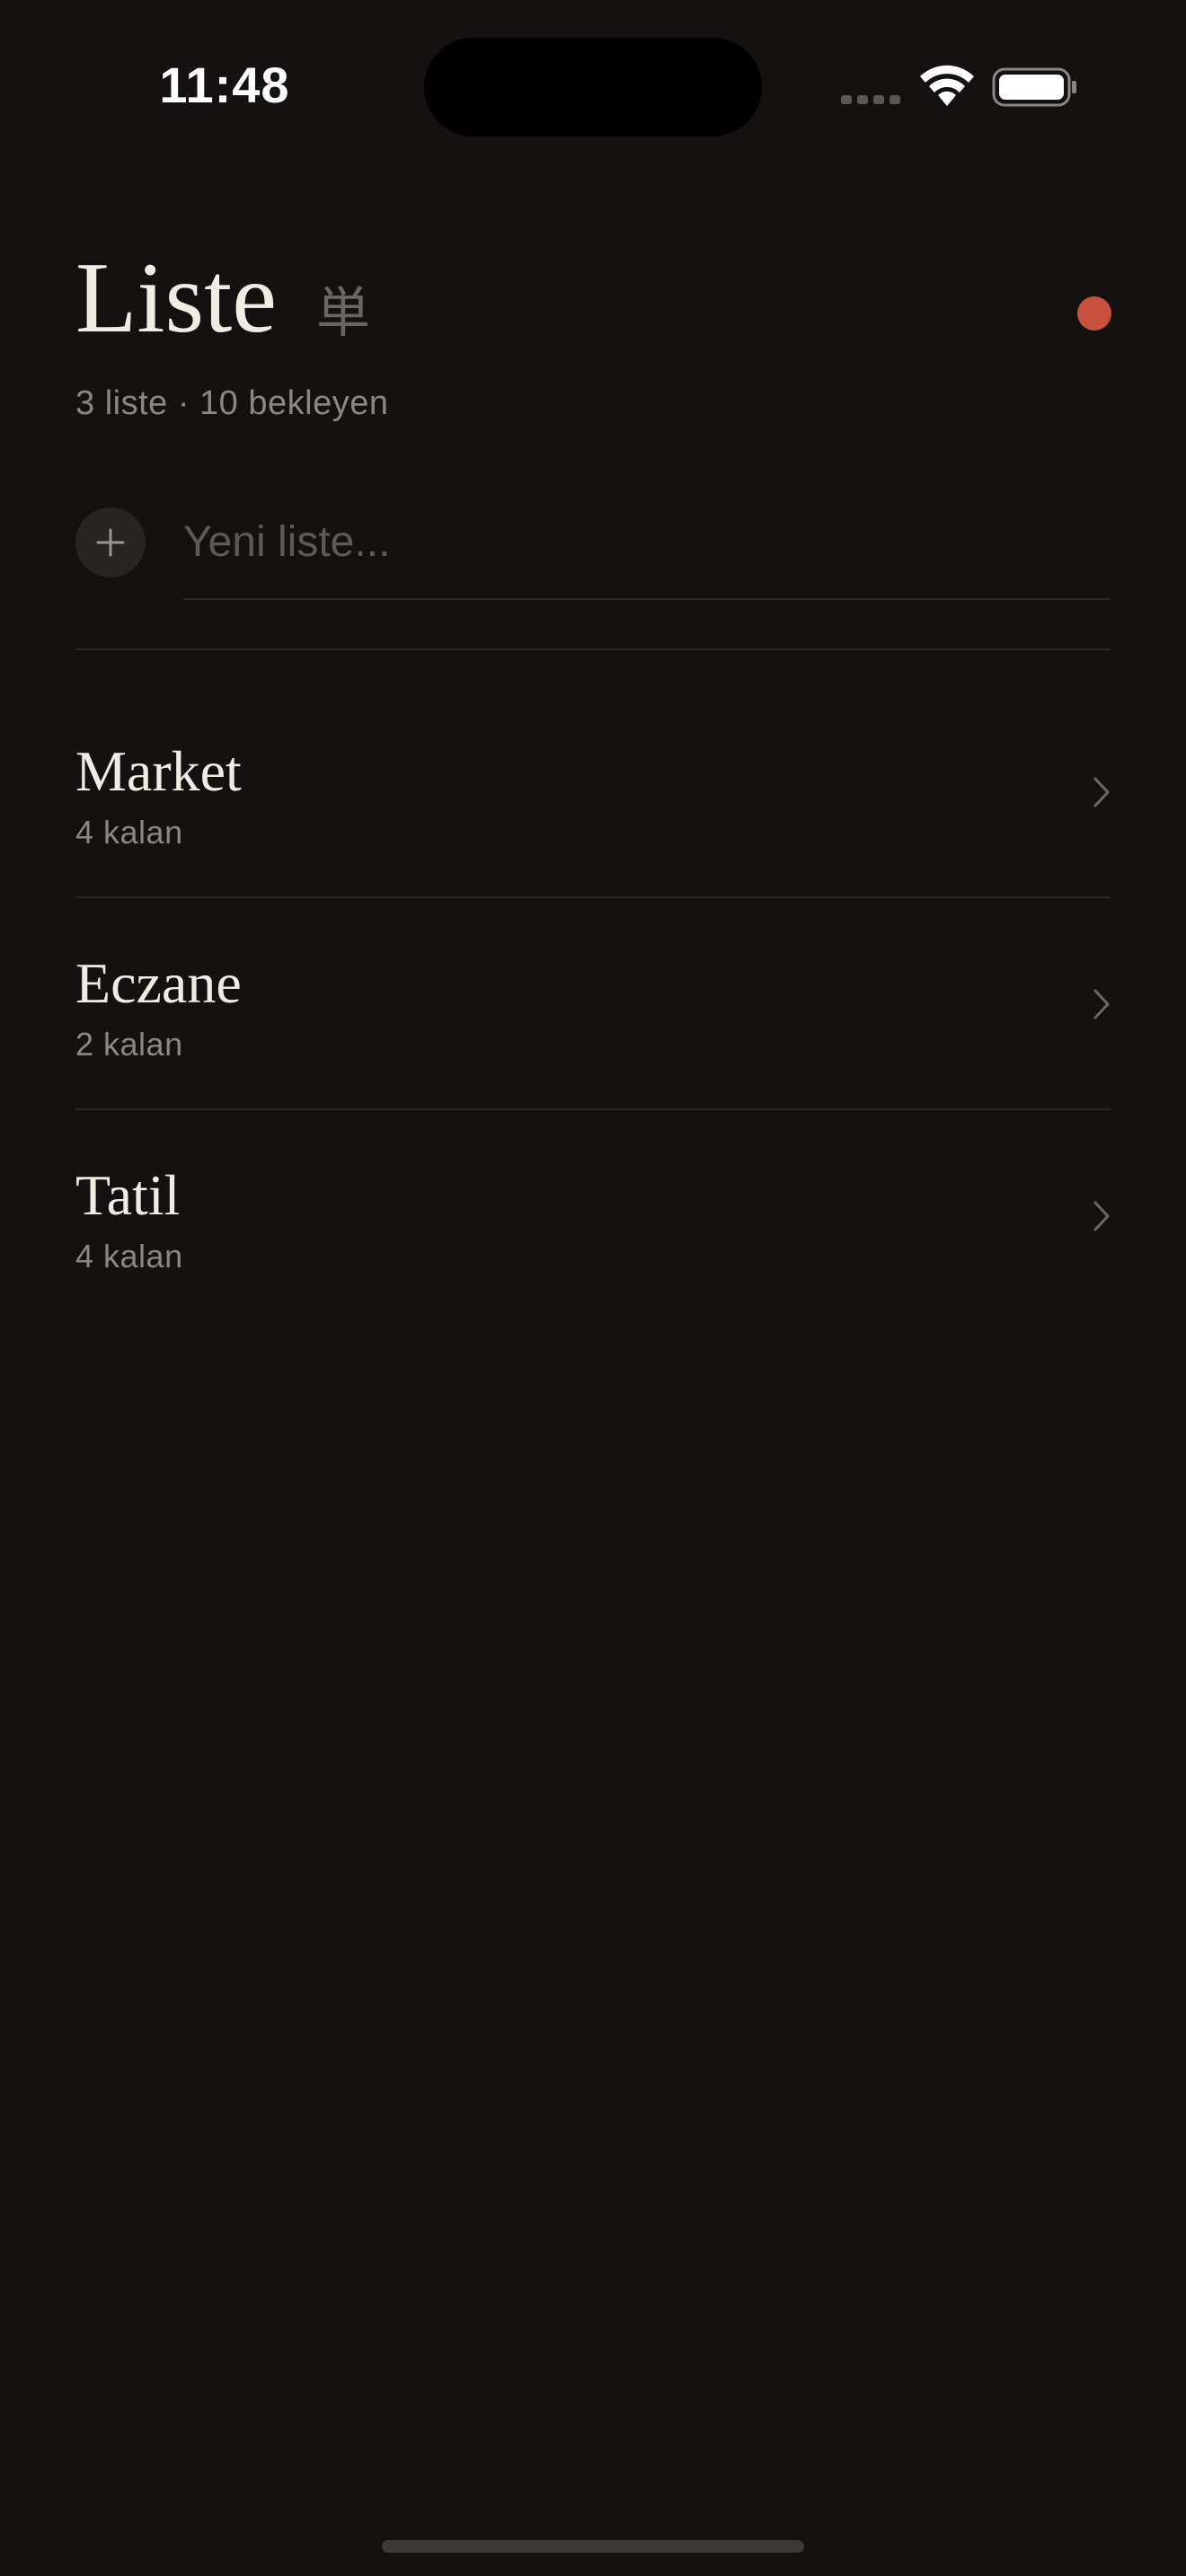 The height and width of the screenshot is (2576, 1186). What do you see at coordinates (232, 403) in the screenshot?
I see `list-summary: 3 liste · 10 bekleyen` at bounding box center [232, 403].